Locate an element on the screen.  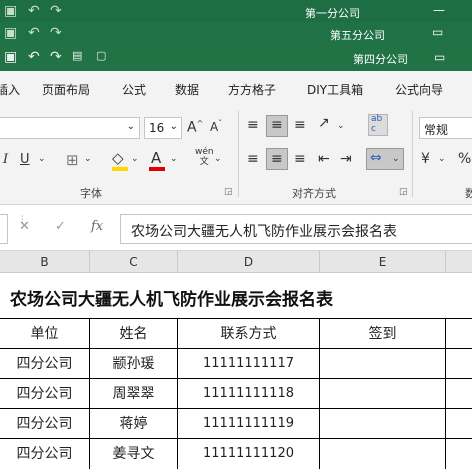
font-size-box: 16 ⌄ is located at coordinates (163, 128).